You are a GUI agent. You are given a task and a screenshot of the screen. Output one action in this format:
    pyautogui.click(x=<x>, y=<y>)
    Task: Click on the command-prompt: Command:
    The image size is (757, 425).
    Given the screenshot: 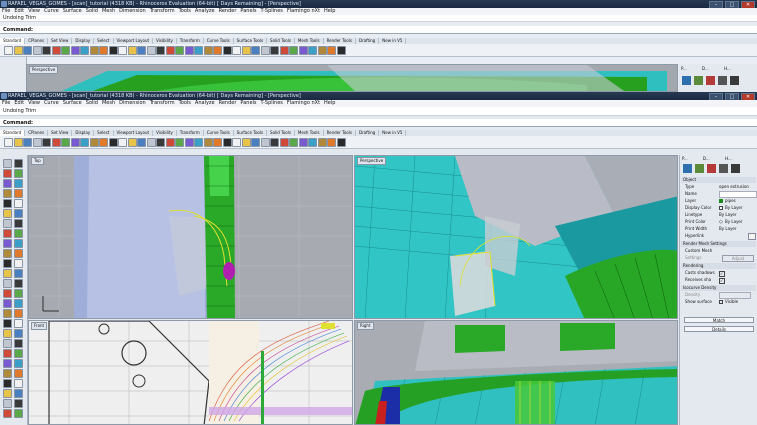 What is the action you would take?
    pyautogui.click(x=378, y=30)
    